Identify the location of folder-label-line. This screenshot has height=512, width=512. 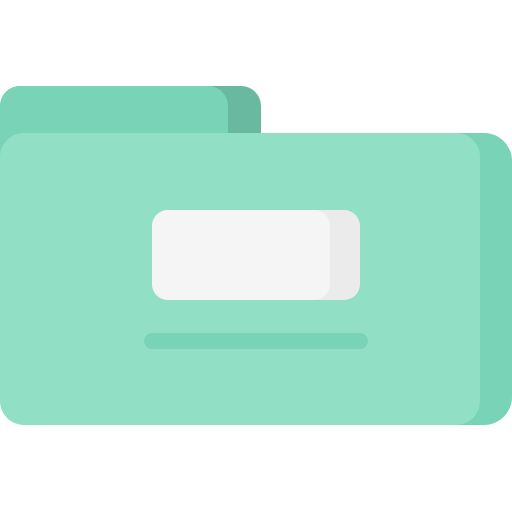
(256, 341).